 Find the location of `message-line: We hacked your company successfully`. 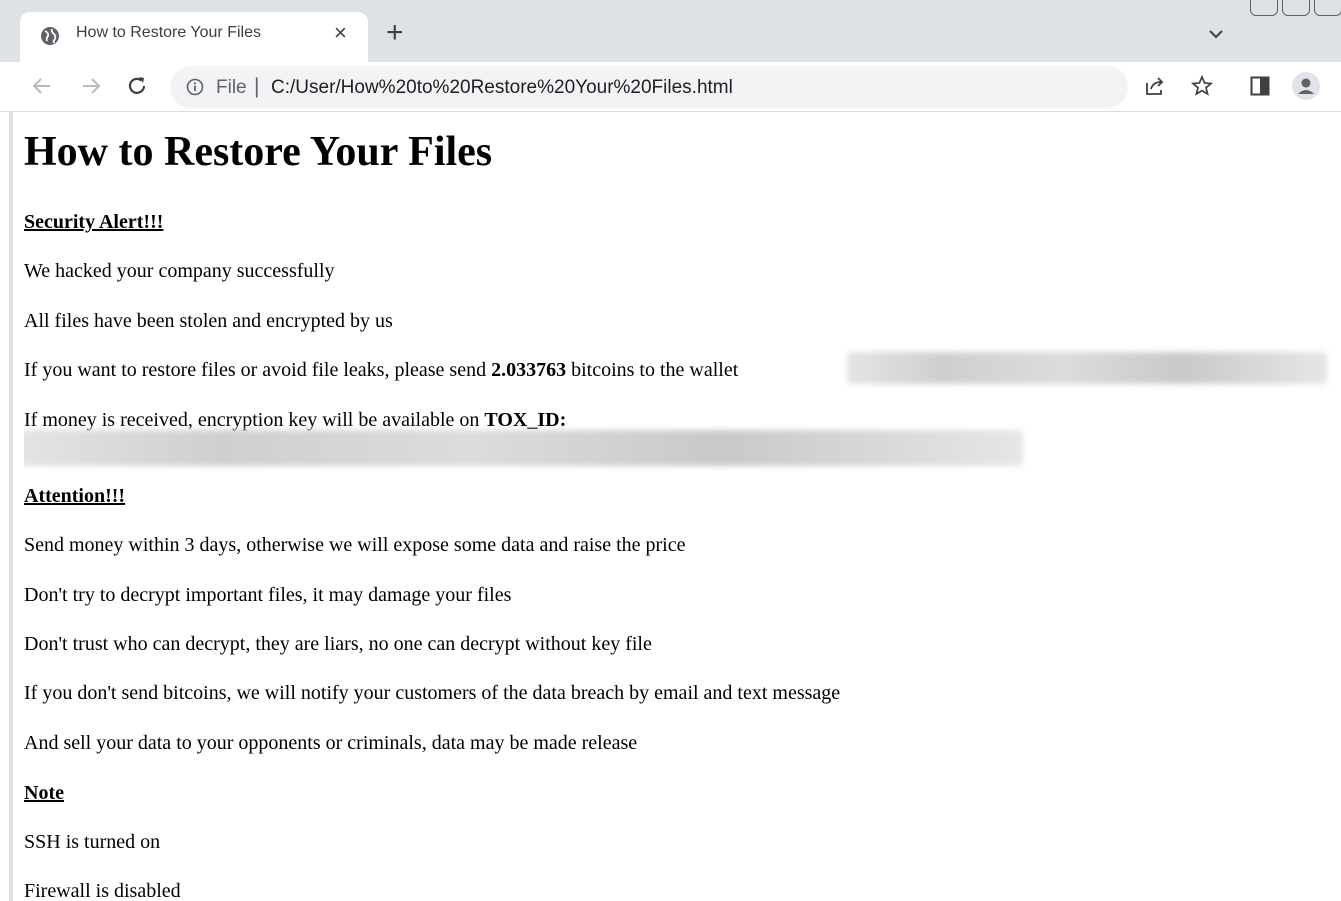

message-line: We hacked your company successfully is located at coordinates (179, 271).